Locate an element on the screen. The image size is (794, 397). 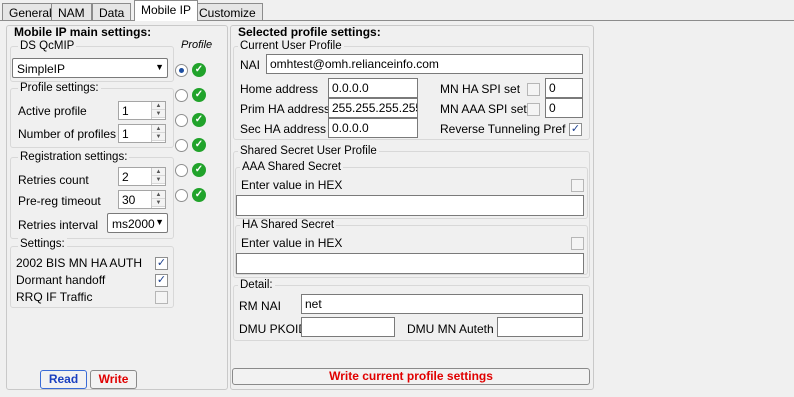
settings-label: Settings: is located at coordinates (42, 244).